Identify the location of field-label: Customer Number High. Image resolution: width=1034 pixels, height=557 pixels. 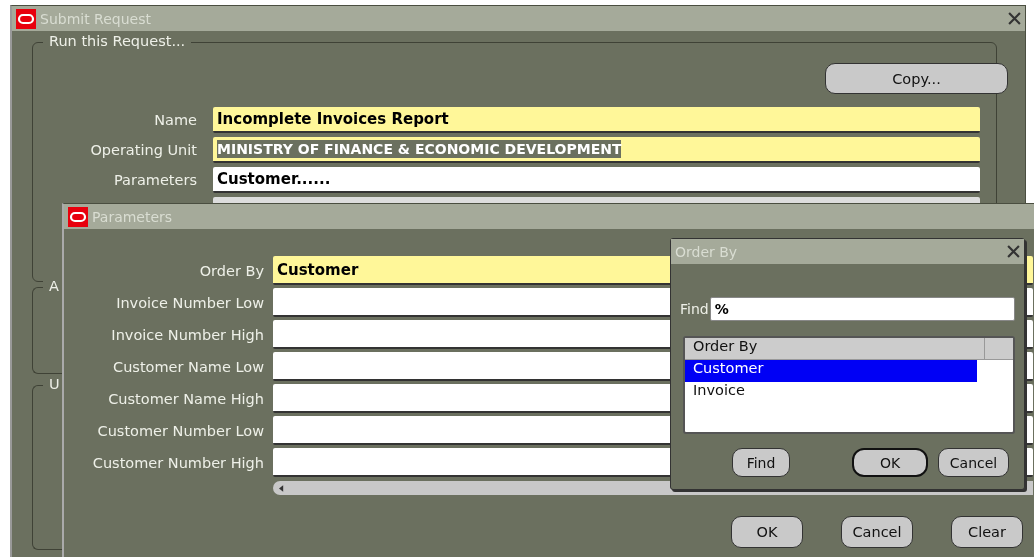
(177, 462).